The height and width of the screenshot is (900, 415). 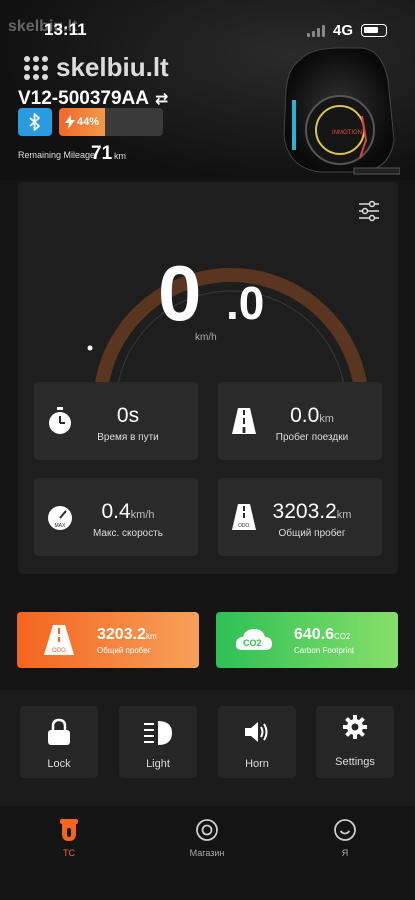 I want to click on stat-max-speed: MAX 0.4km/h Макс. скорость, so click(x=116, y=517).